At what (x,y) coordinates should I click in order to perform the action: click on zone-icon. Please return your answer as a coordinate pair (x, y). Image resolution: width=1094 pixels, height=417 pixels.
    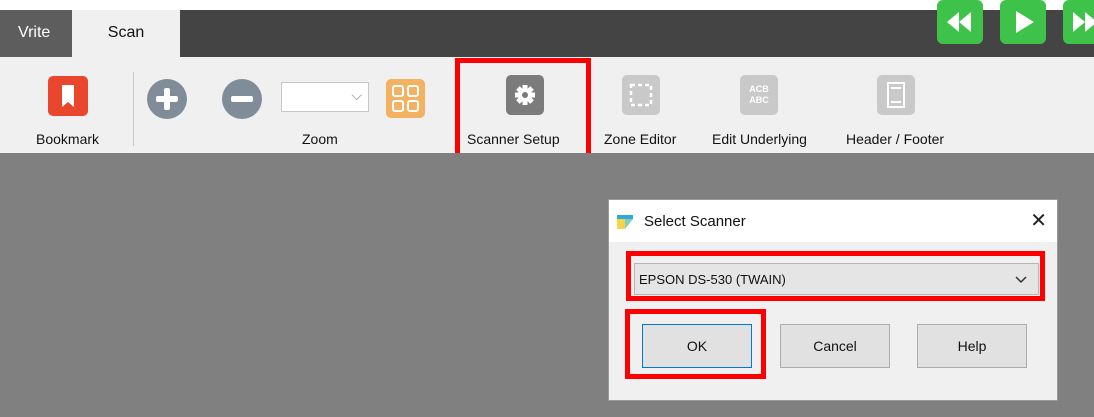
    Looking at the image, I should click on (641, 95).